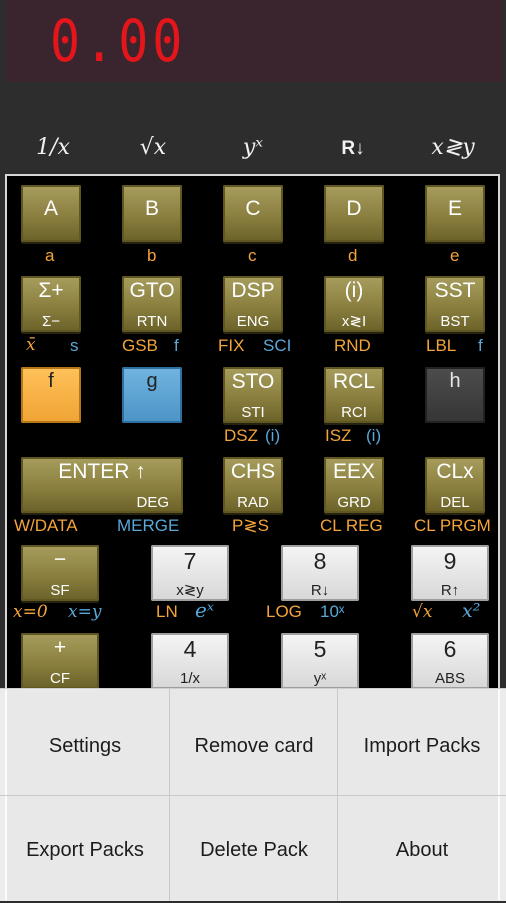 The width and height of the screenshot is (506, 903). I want to click on key-label: 8, so click(320, 561).